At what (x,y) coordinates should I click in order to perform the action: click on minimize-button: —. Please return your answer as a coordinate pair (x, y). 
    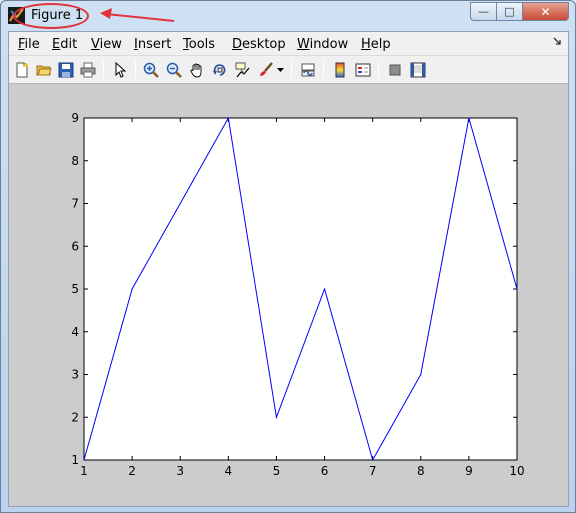
    Looking at the image, I should click on (483, 11).